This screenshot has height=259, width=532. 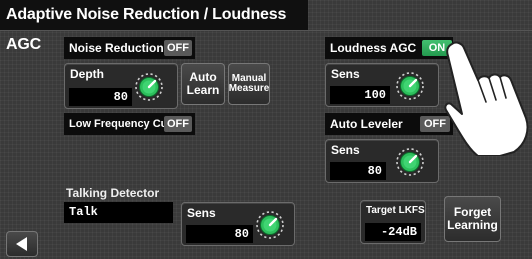 I want to click on low-frequency-cut-label: Low Frequency Cut, so click(x=120, y=124).